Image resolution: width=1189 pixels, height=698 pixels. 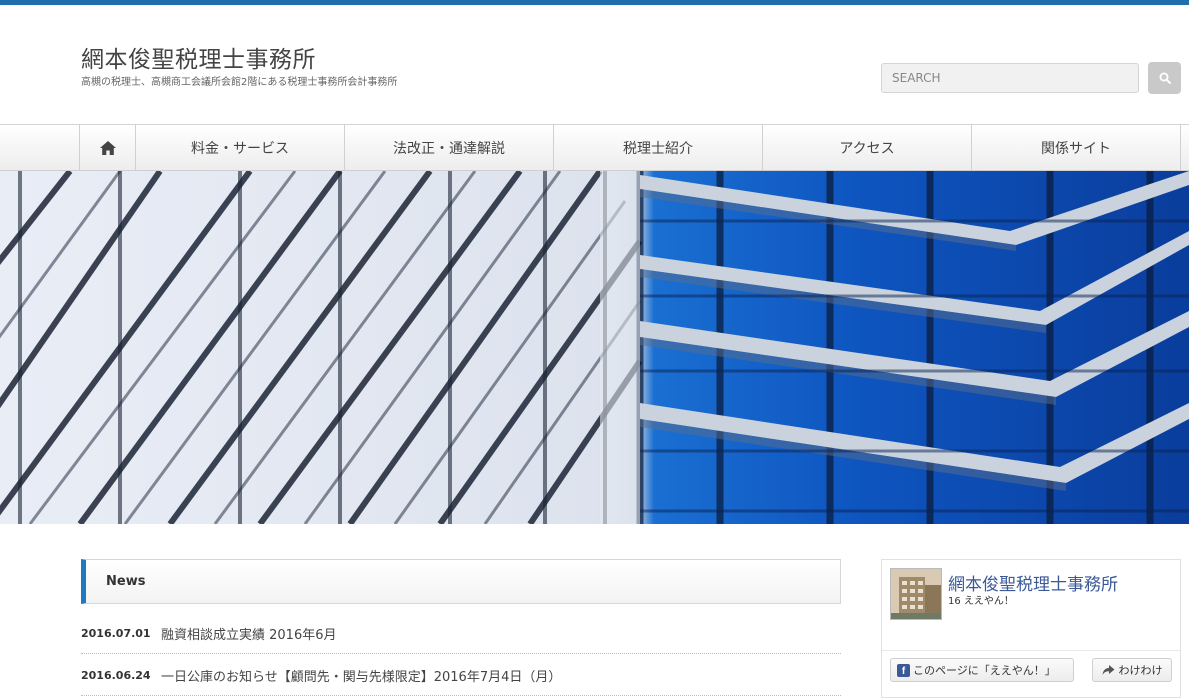 I want to click on facebook-share-label: わけわけ, so click(x=1140, y=670).